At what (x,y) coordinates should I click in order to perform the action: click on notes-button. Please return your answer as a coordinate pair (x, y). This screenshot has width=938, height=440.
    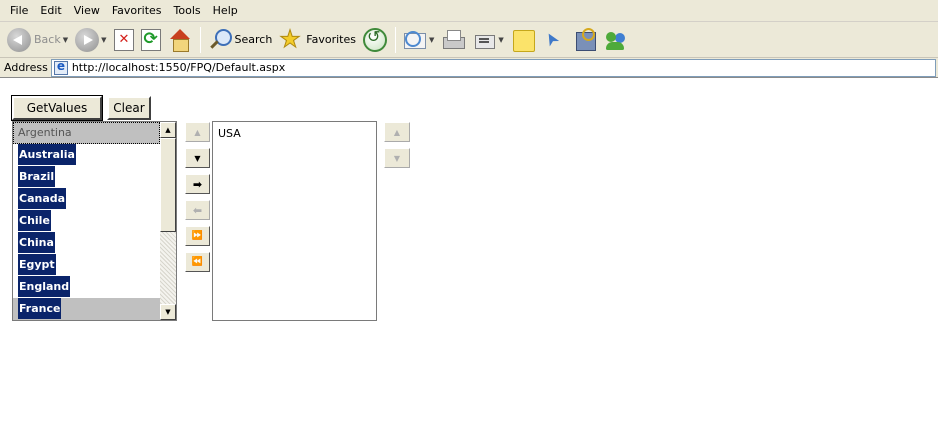
    Looking at the image, I should click on (523, 40).